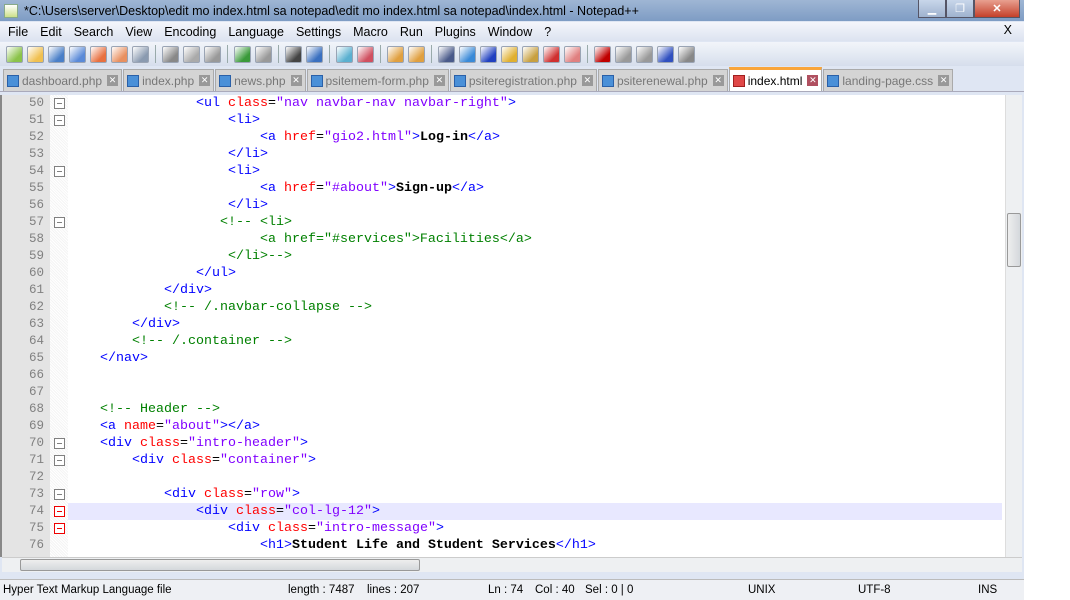 The width and height of the screenshot is (1070, 600). I want to click on folder-workspace-icon, so click(572, 54).